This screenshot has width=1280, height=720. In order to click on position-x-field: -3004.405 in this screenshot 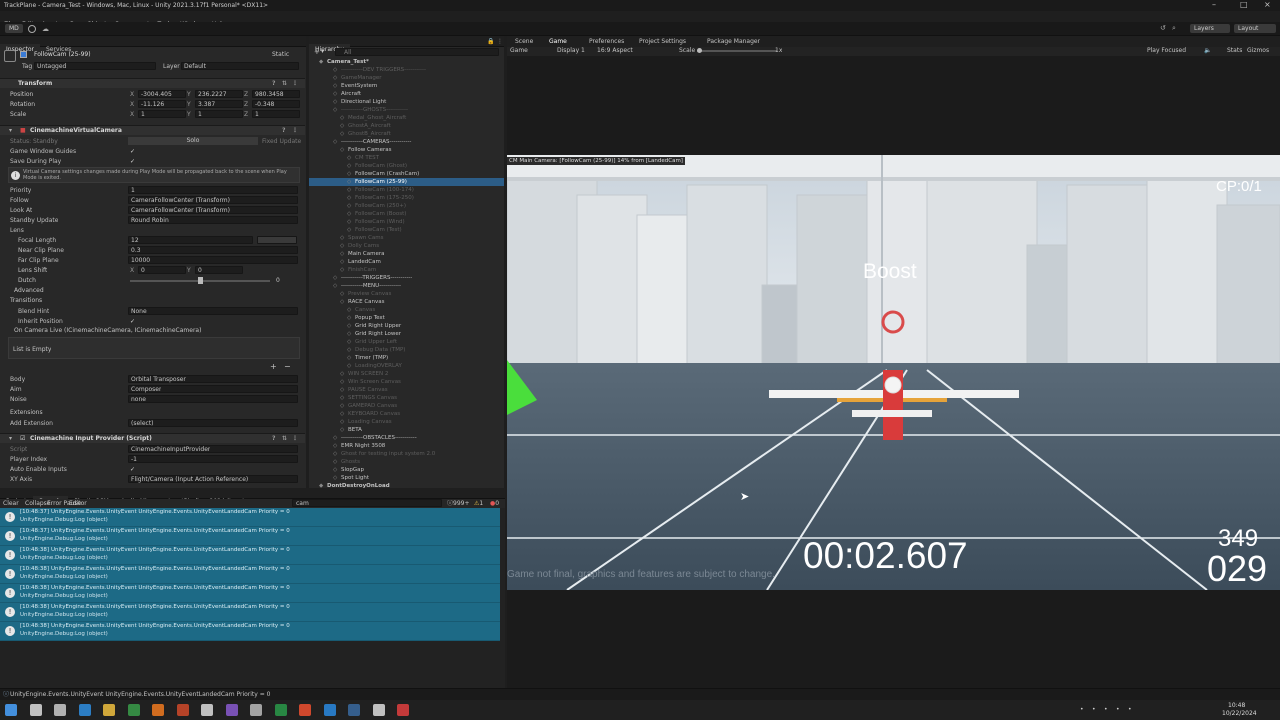, I will do `click(162, 94)`.